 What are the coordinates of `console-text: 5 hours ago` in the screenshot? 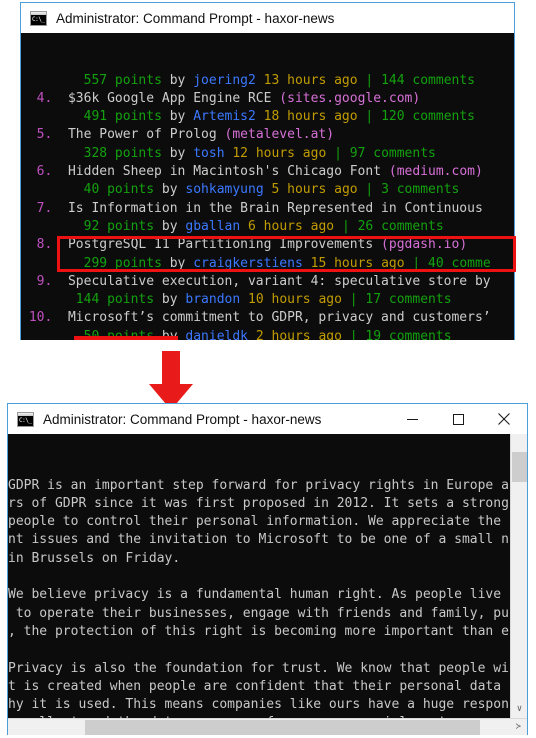 It's located at (314, 190).